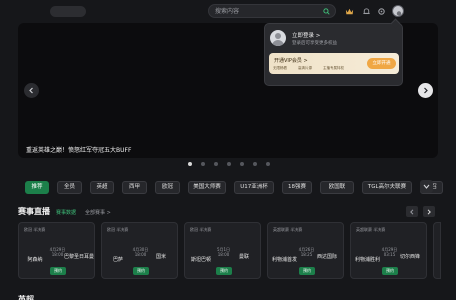 This screenshot has width=456, height=300. I want to click on vip-panel: 开通VIP会员 > 无限畅看 高清片源 主播专属特权 立即开通, so click(334, 63).